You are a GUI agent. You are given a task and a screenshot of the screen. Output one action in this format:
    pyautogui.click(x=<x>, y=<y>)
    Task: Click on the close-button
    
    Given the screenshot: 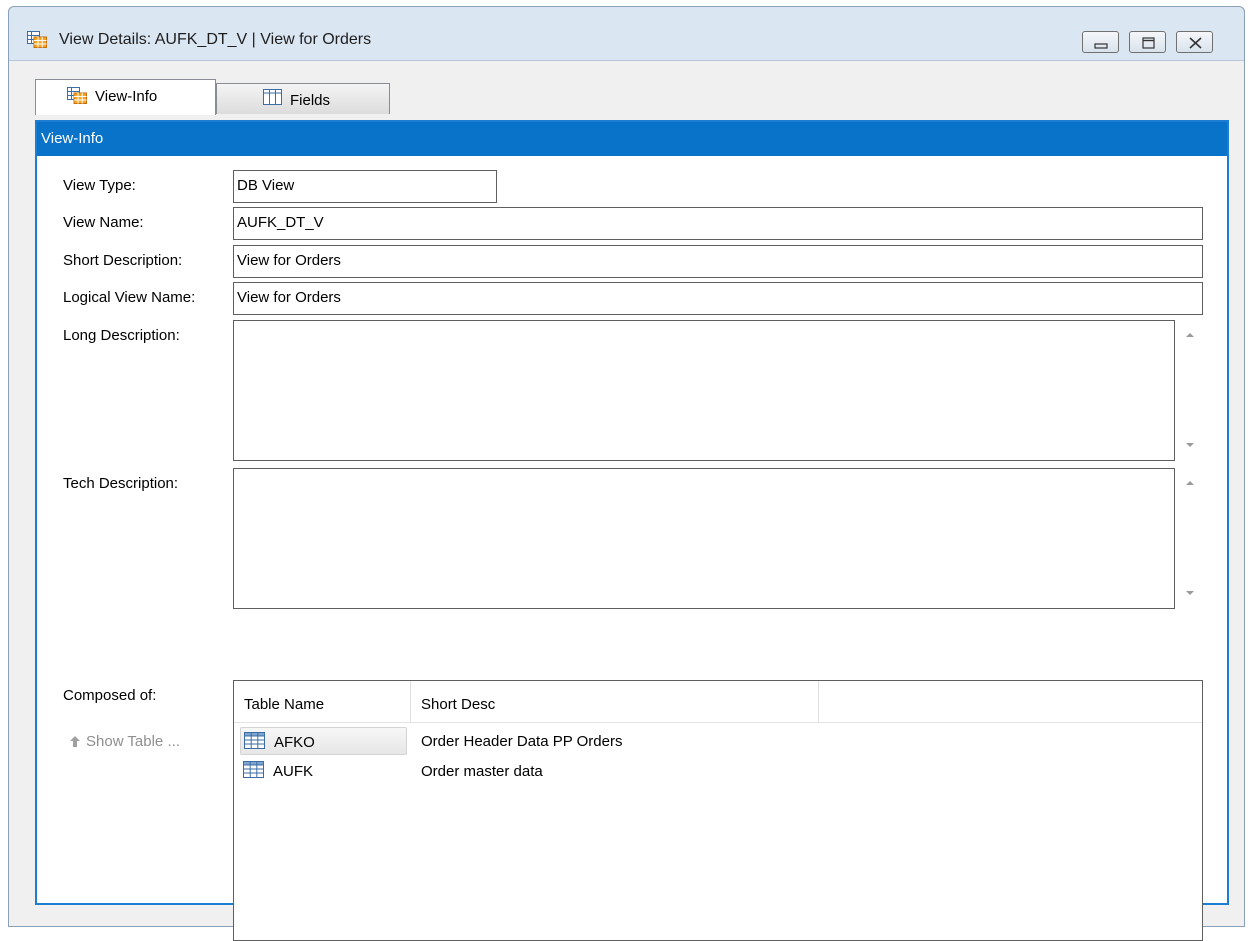 What is the action you would take?
    pyautogui.click(x=1194, y=42)
    